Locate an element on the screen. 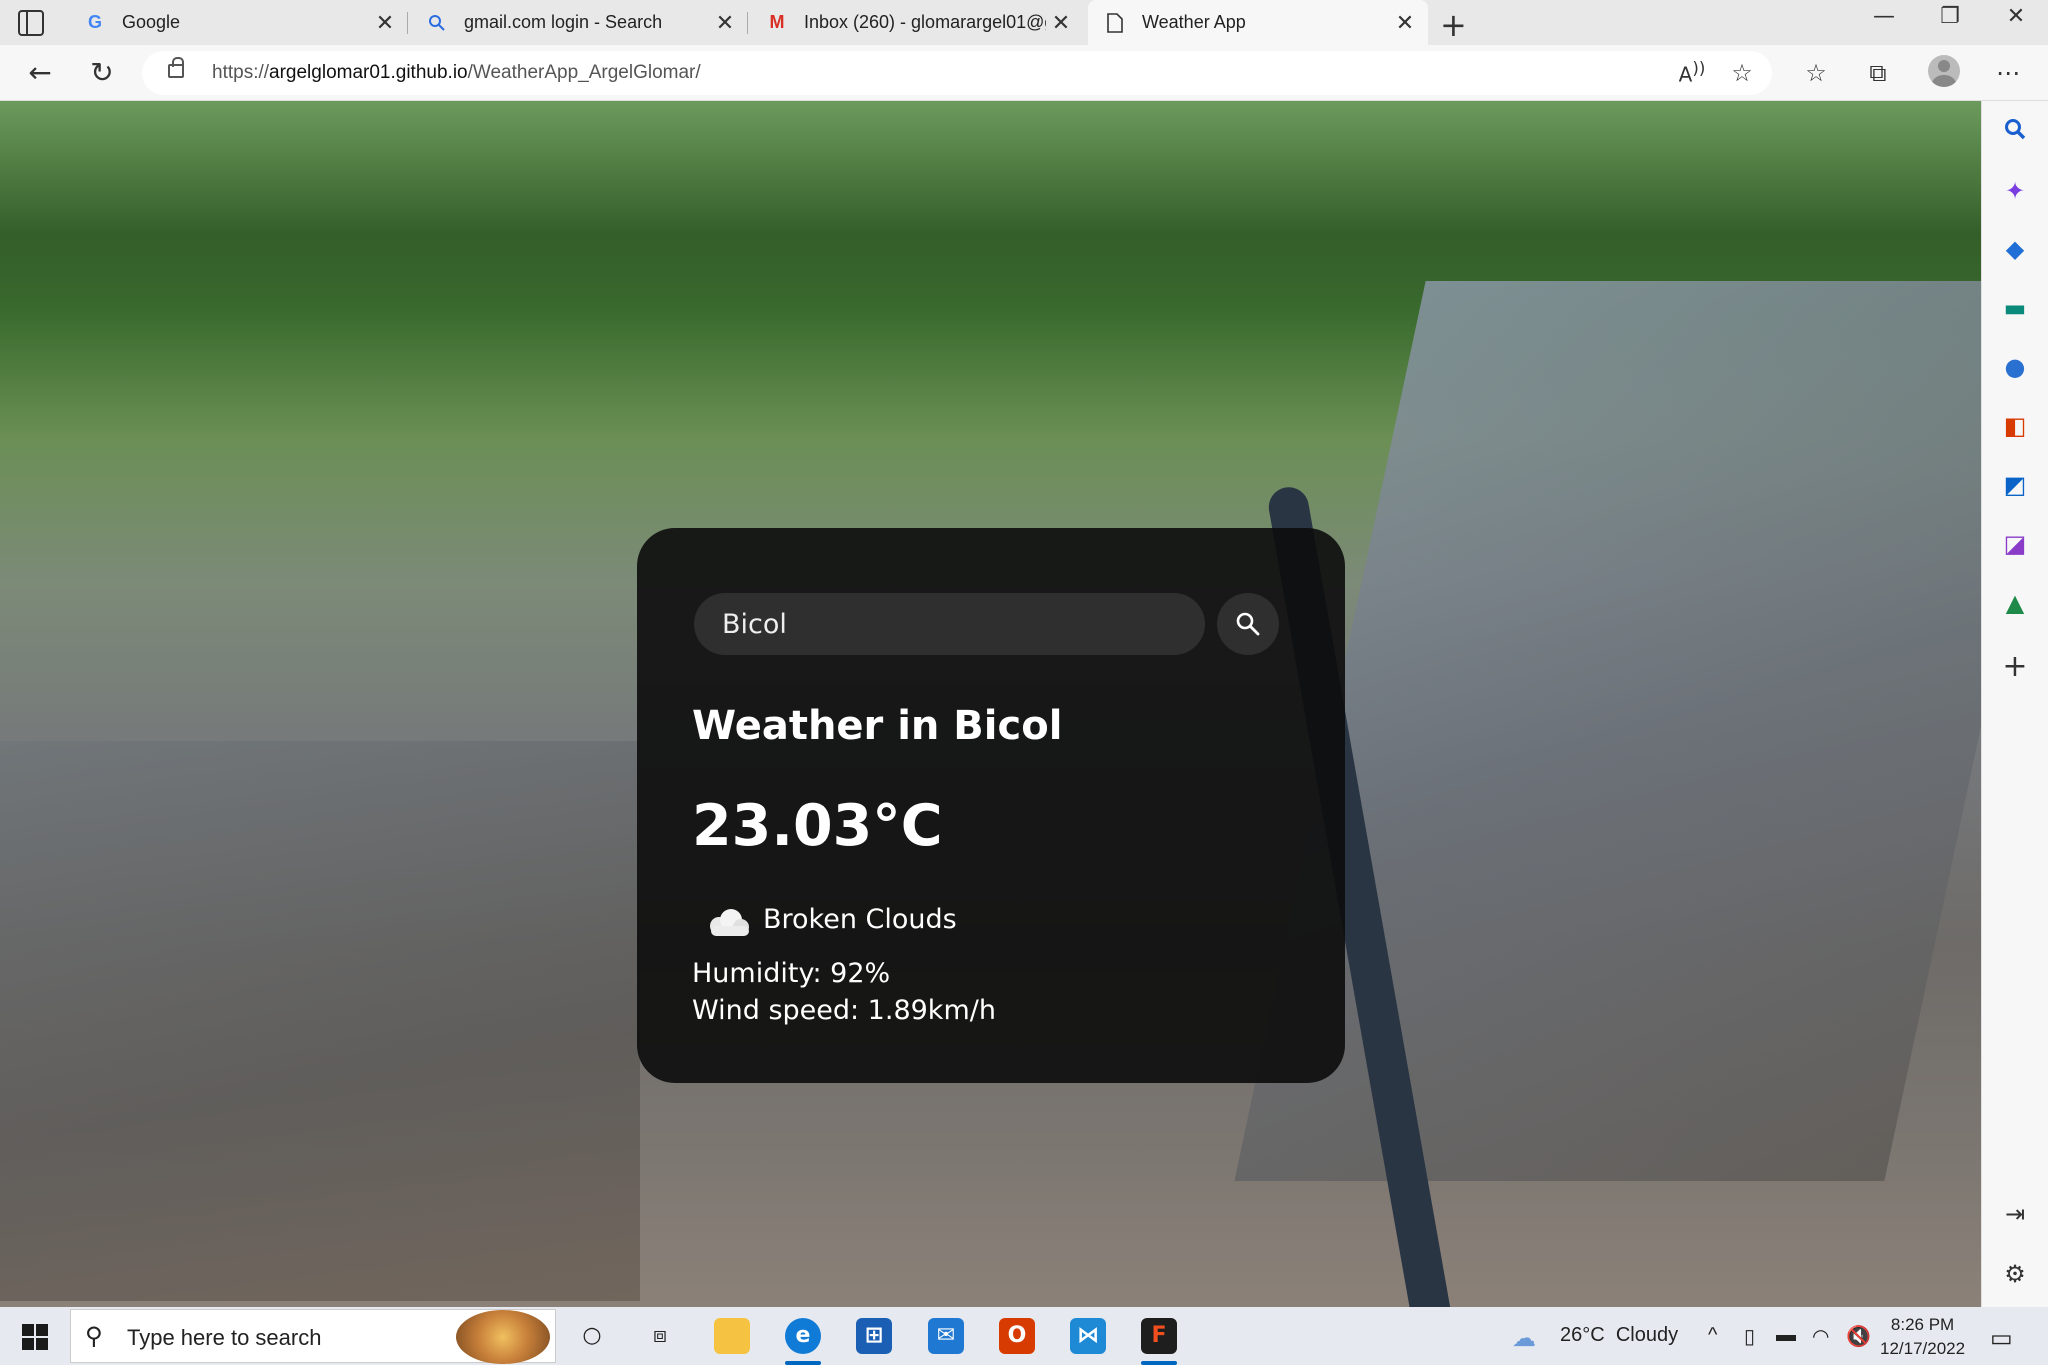  taskbar-weather: 26°C Cloudy is located at coordinates (1619, 1335).